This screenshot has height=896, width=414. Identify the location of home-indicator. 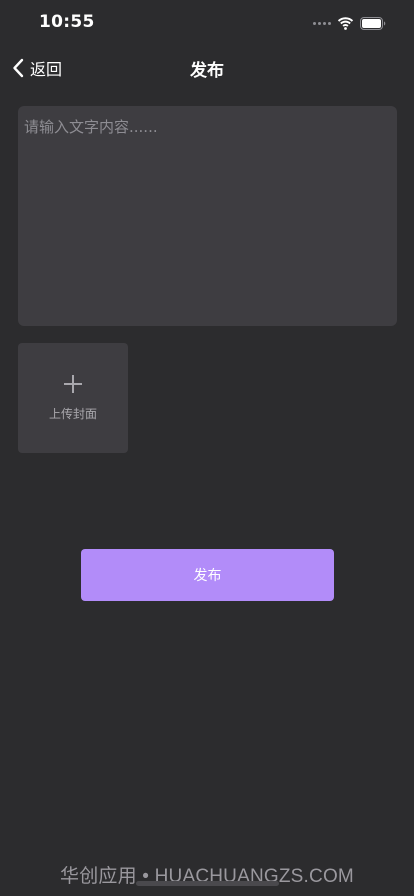
(207, 883).